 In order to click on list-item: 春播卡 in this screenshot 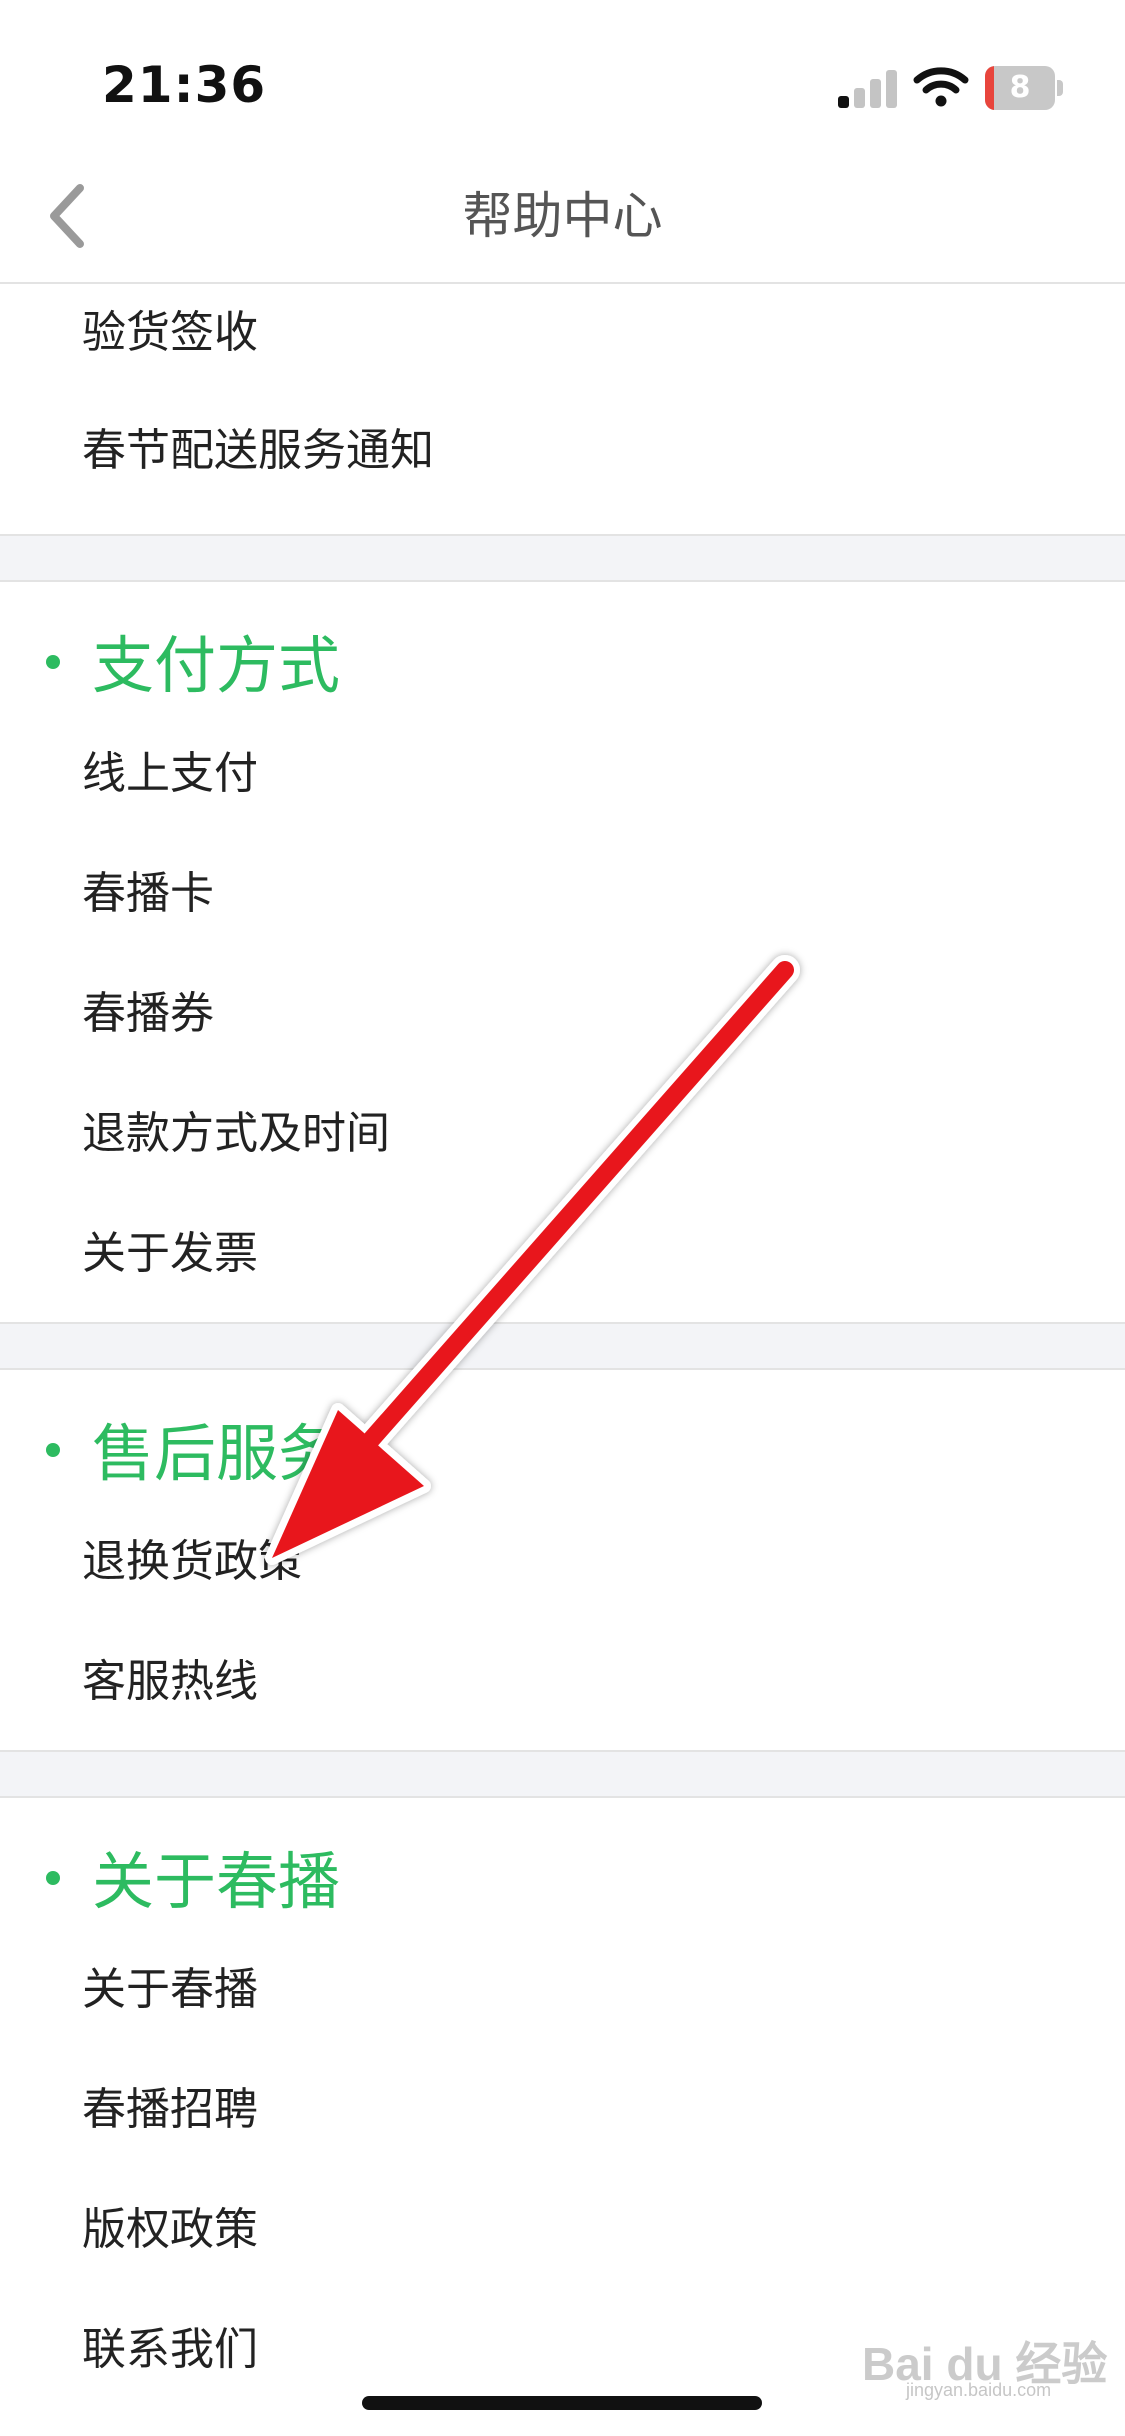, I will do `click(562, 894)`.